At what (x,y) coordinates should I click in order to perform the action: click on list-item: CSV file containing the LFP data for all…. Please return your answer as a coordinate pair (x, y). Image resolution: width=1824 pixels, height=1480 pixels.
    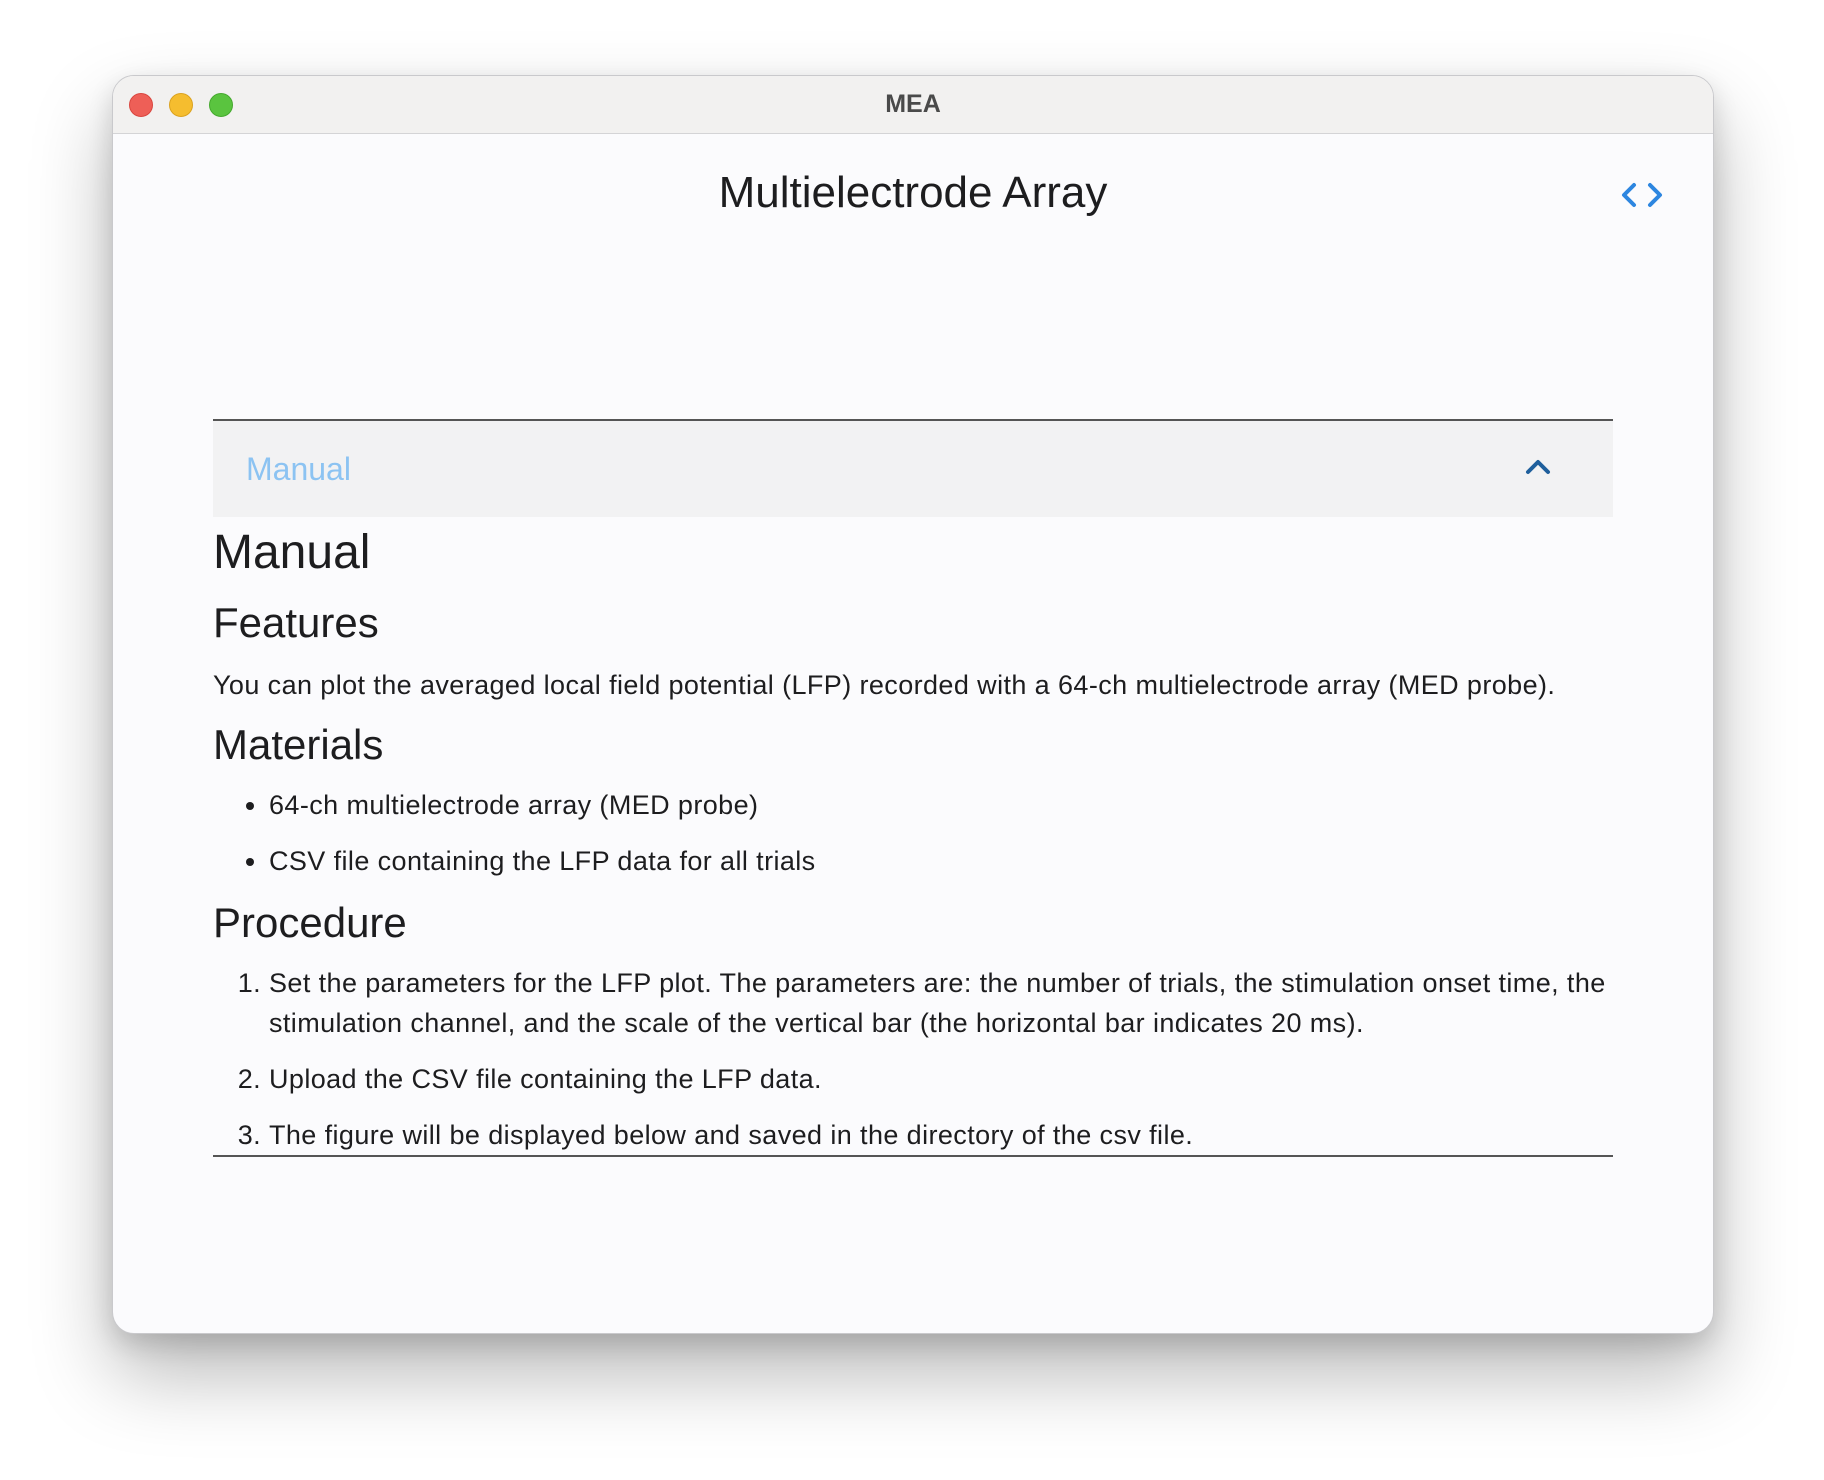
    Looking at the image, I should click on (941, 861).